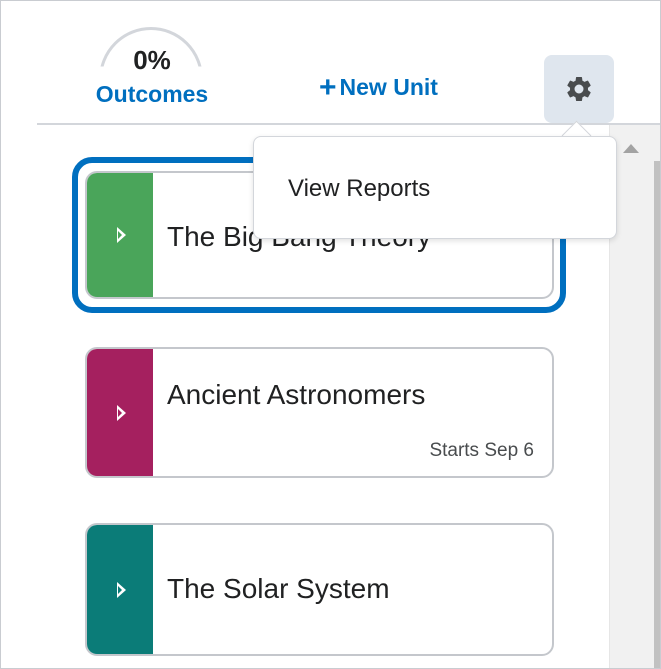  I want to click on scroll-up-arrow-icon, so click(631, 148).